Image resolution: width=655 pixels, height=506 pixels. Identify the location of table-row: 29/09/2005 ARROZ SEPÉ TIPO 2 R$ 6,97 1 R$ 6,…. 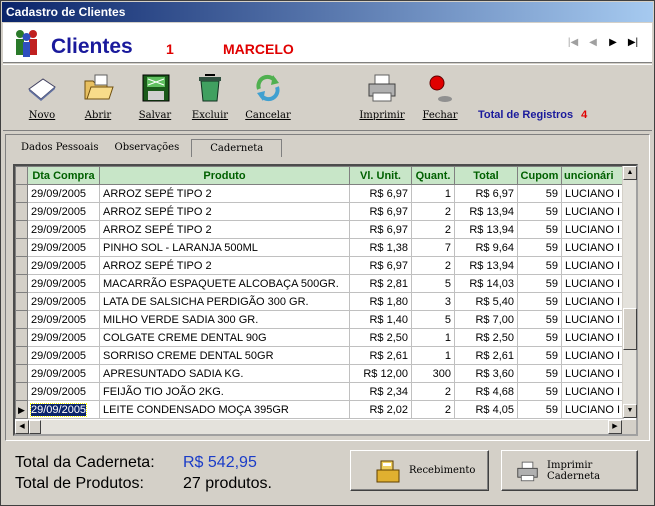
(320, 193).